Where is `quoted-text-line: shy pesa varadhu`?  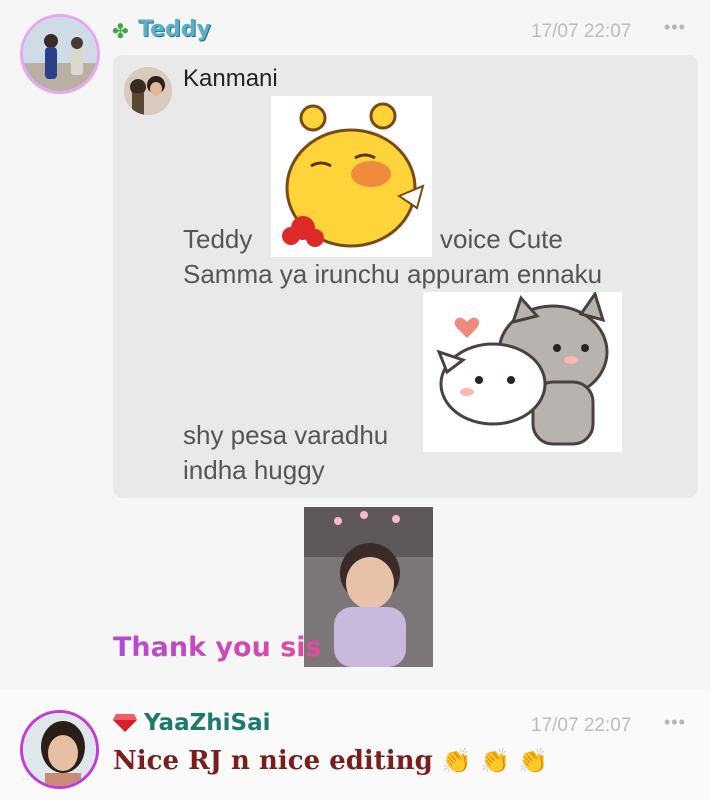
quoted-text-line: shy pesa varadhu is located at coordinates (286, 435).